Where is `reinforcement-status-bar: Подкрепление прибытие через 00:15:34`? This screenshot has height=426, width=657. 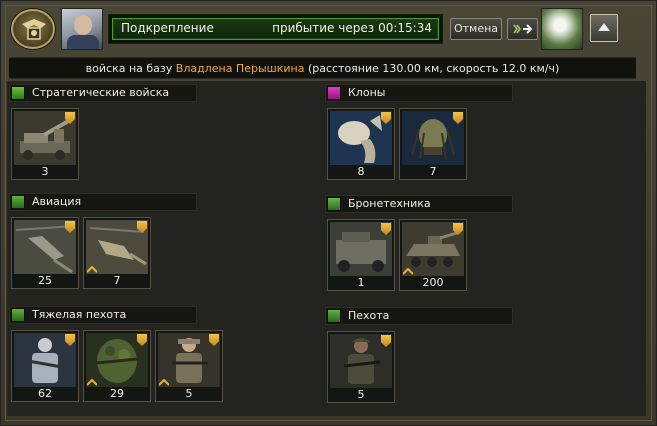
reinforcement-status-bar: Подкрепление прибытие через 00:15:34 is located at coordinates (275, 29).